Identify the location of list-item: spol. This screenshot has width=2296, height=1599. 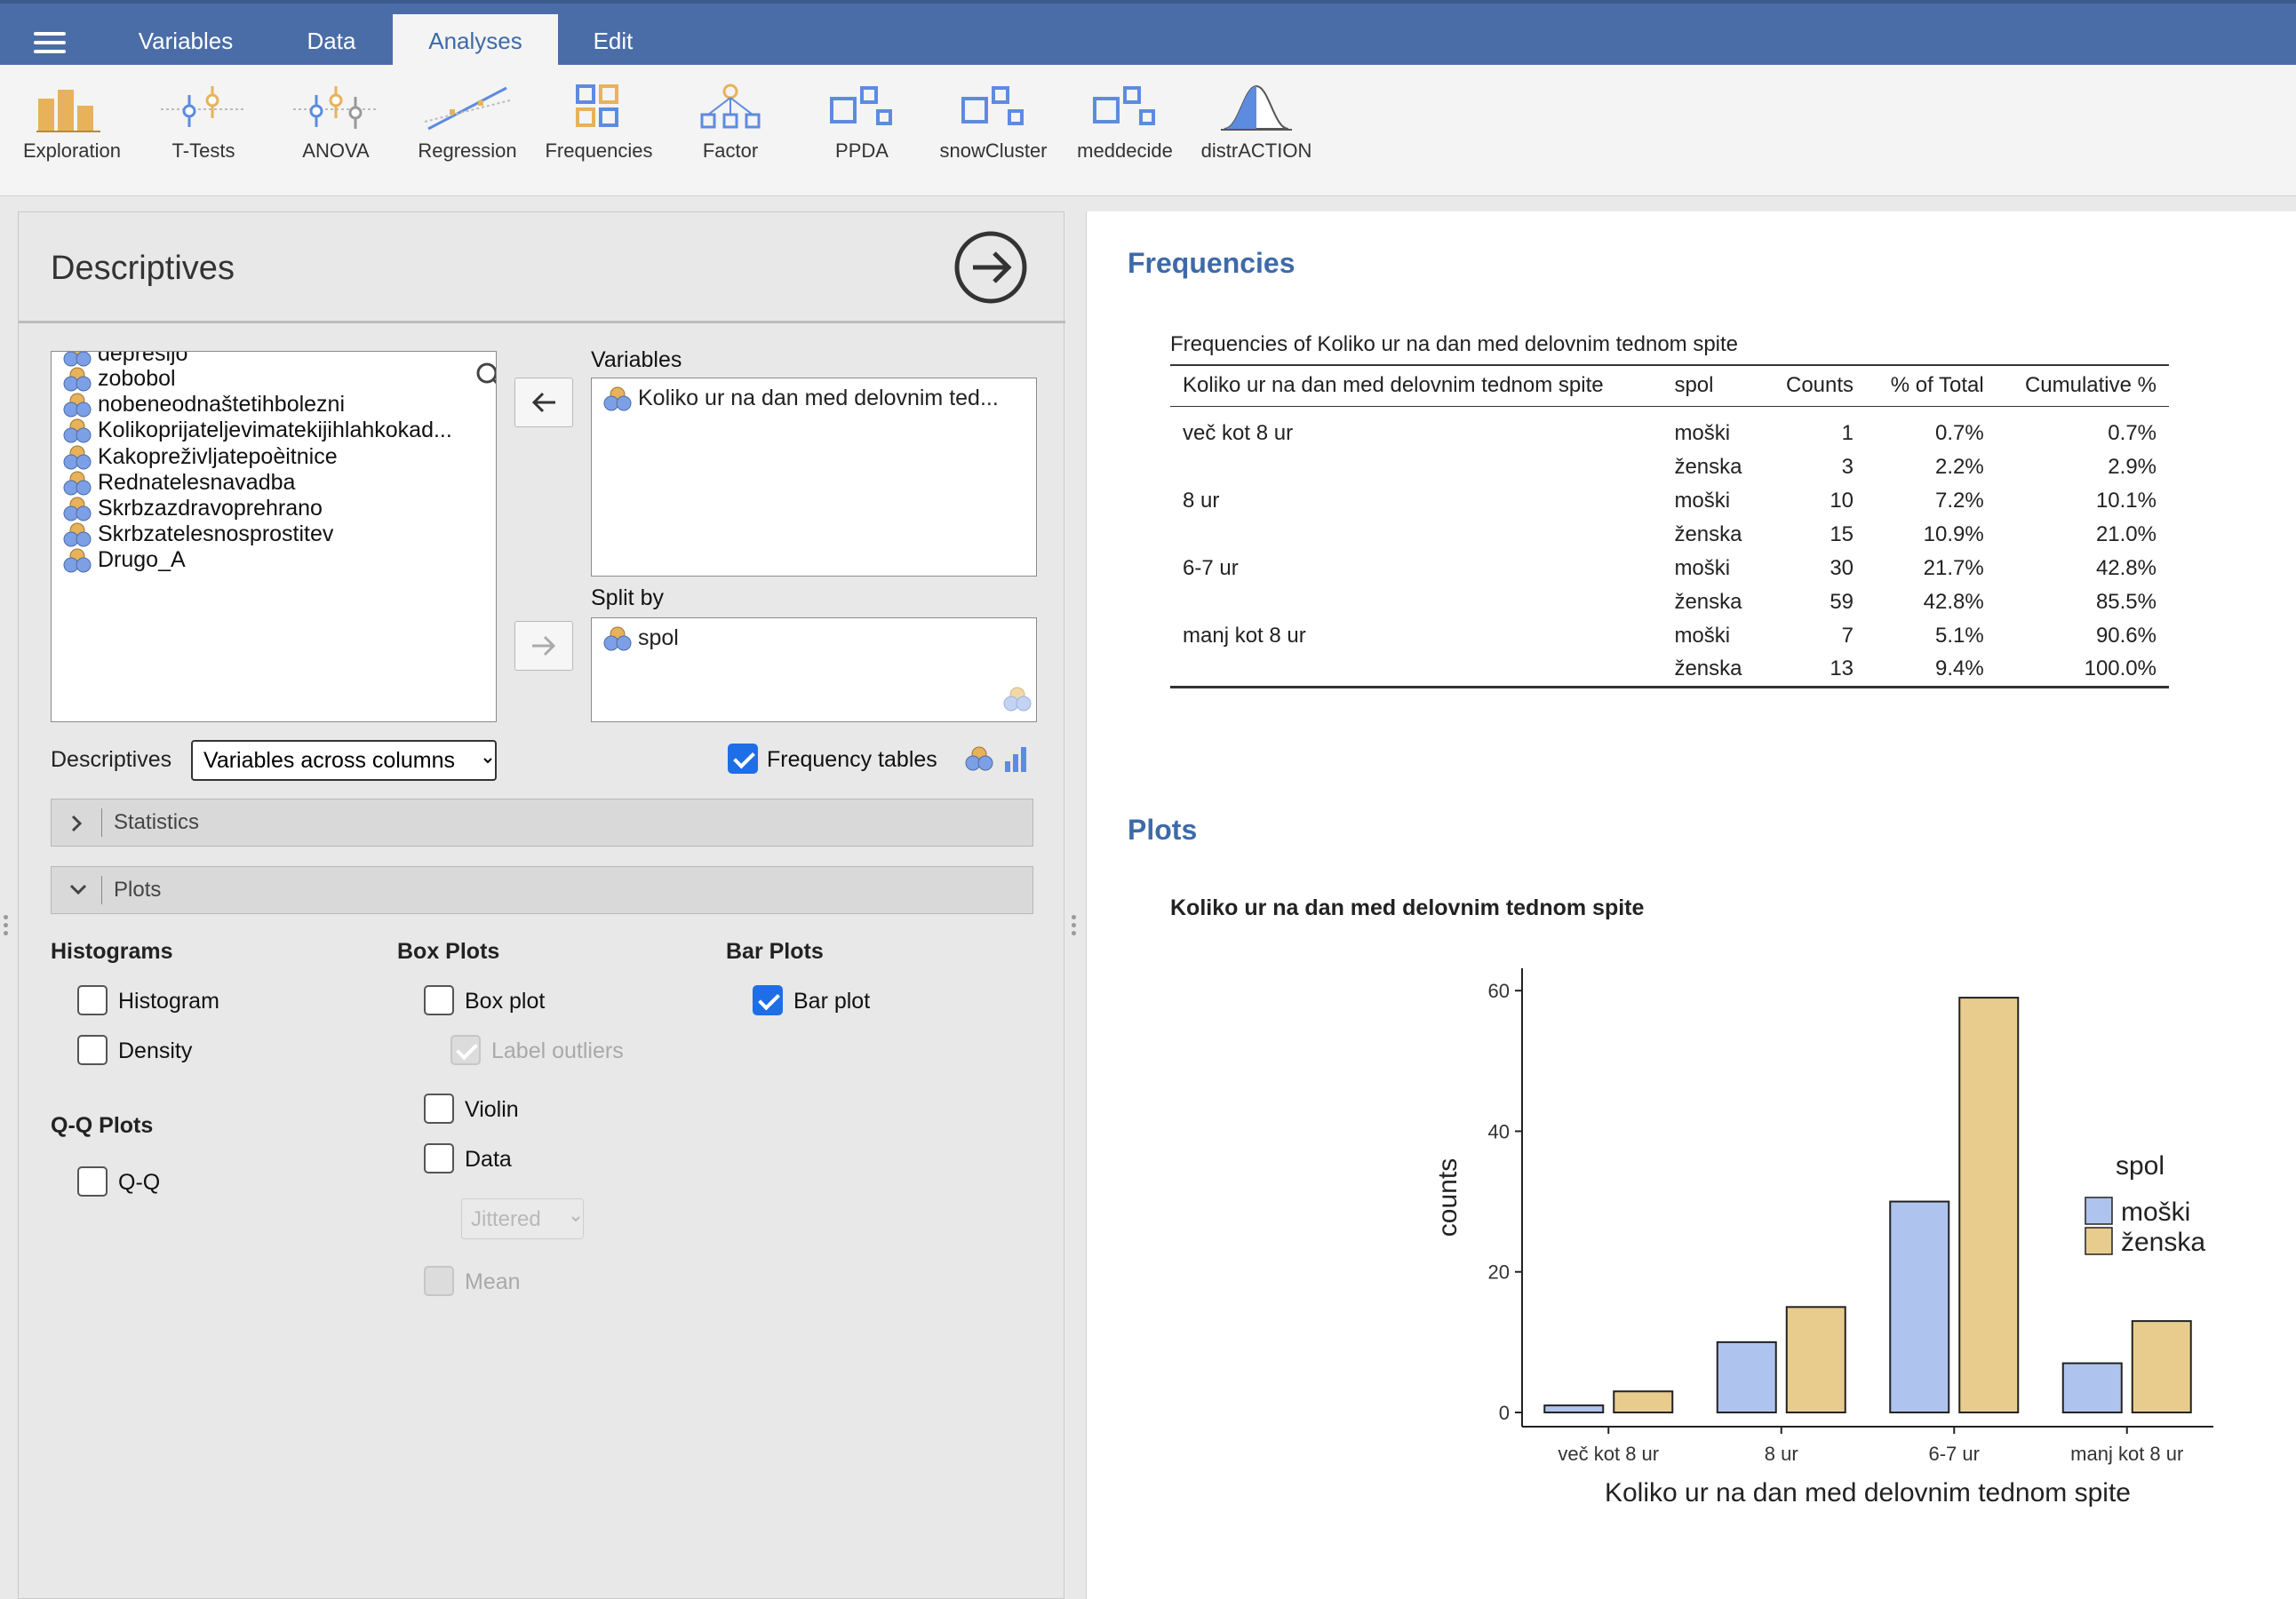
(641, 638).